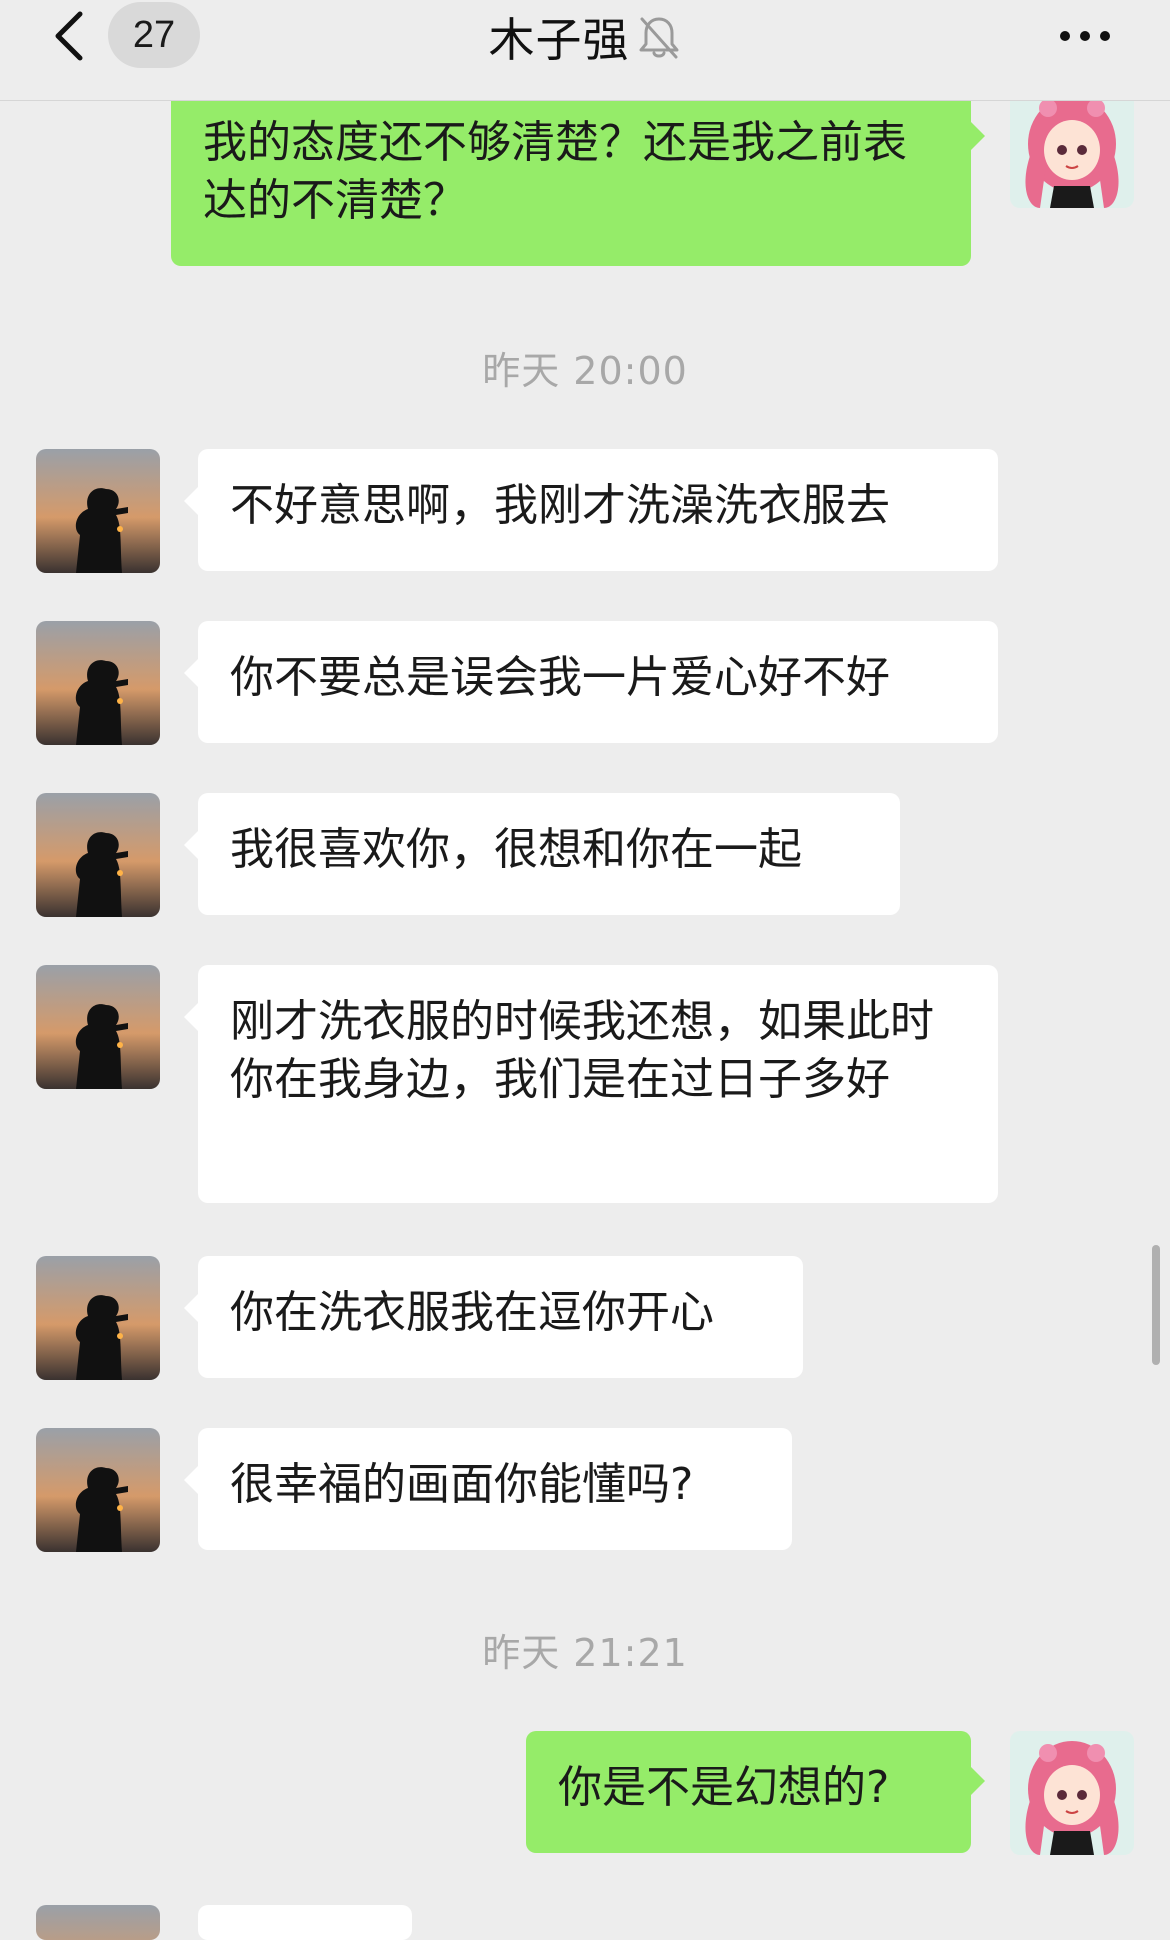 The image size is (1170, 1940). What do you see at coordinates (555, 171) in the screenshot?
I see `message-text: 我的态度还不够清楚？还是我之前表达的不清楚？` at bounding box center [555, 171].